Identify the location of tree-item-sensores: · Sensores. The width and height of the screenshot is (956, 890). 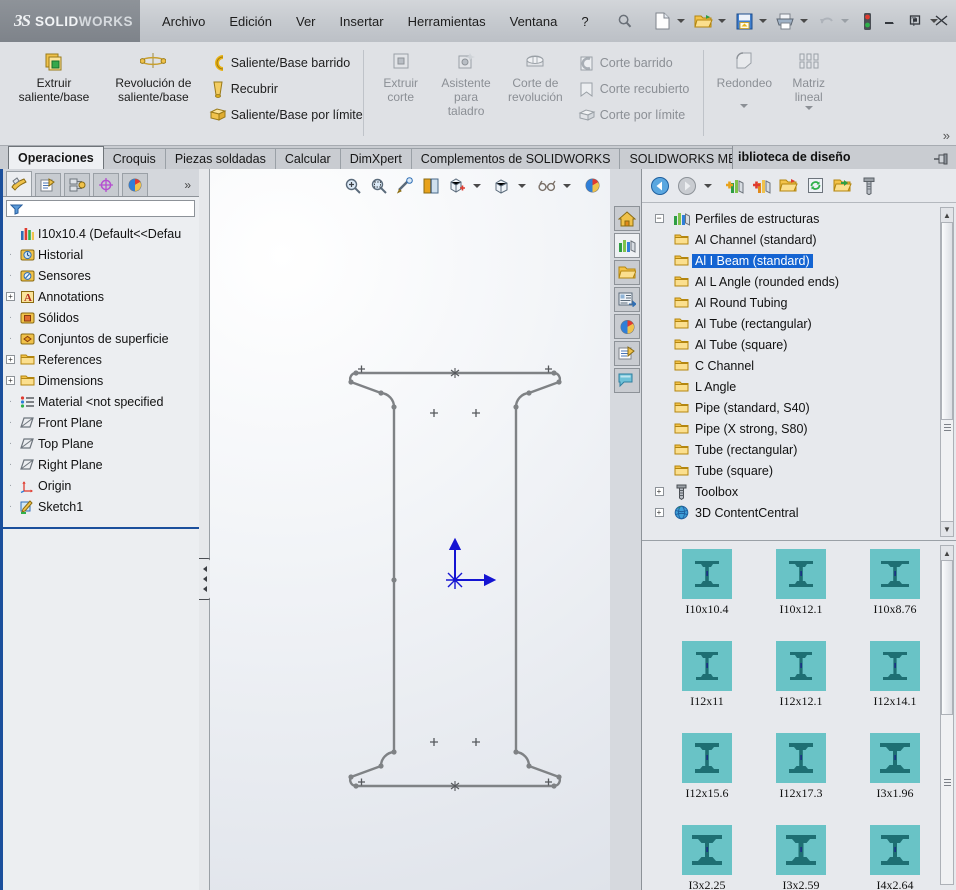
(101, 275).